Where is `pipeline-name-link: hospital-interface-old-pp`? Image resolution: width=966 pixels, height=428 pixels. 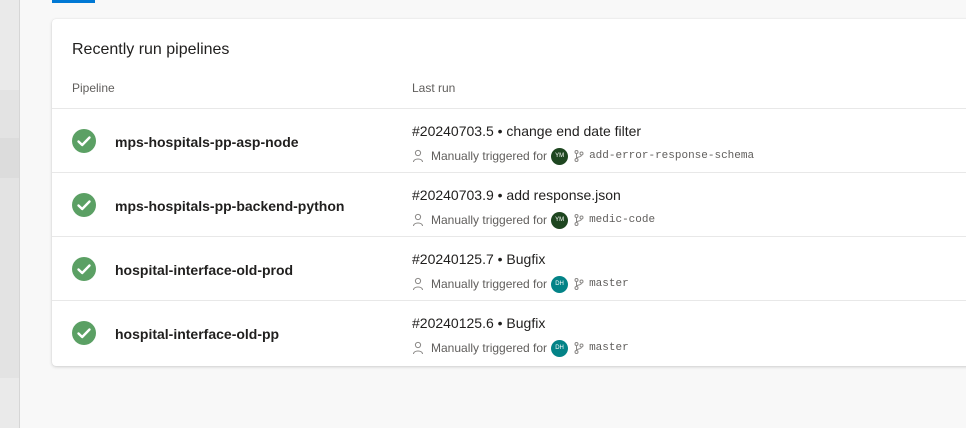
pipeline-name-link: hospital-interface-old-pp is located at coordinates (197, 334).